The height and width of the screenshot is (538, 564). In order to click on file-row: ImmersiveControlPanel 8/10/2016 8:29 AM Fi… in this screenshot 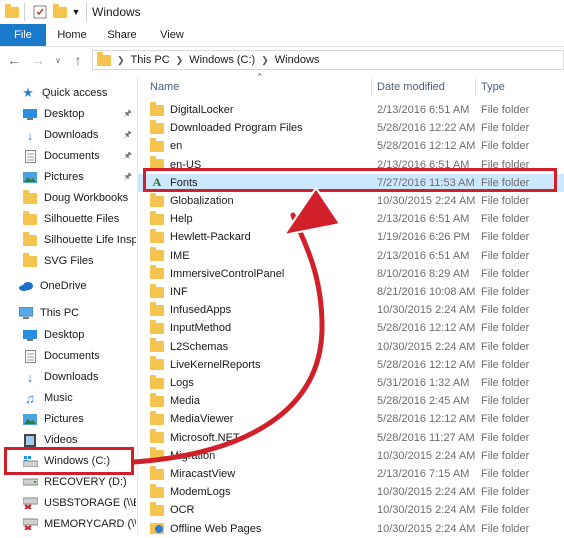, I will do `click(351, 274)`.